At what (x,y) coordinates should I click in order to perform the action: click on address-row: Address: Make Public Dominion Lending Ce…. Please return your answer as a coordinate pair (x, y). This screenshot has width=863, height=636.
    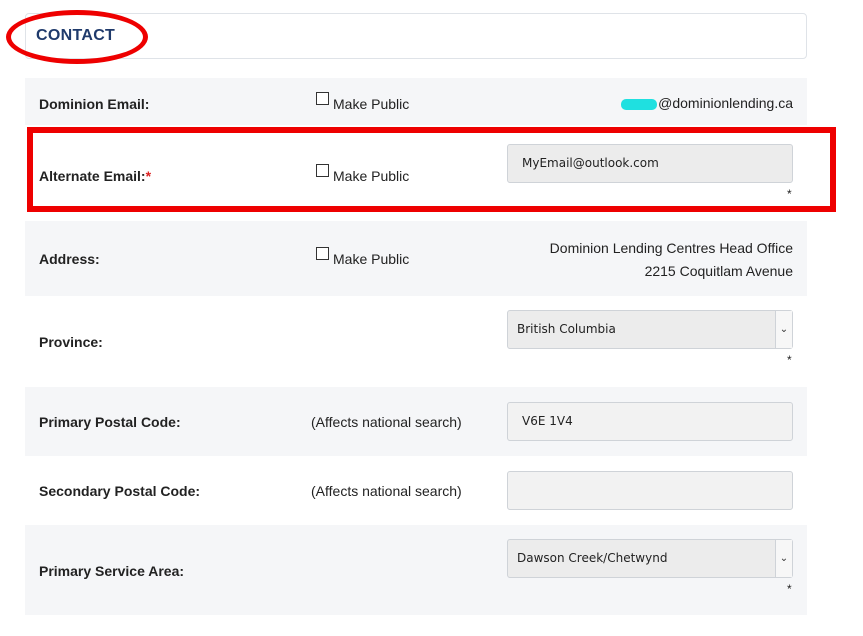
    Looking at the image, I should click on (416, 258).